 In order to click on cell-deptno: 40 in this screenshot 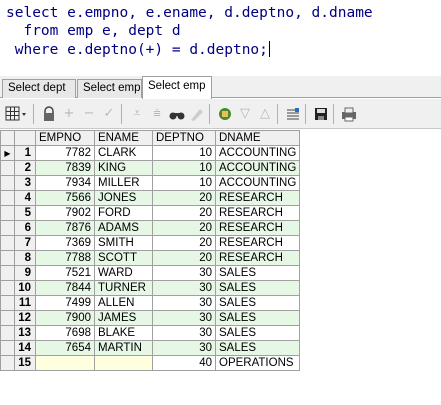, I will do `click(184, 363)`.